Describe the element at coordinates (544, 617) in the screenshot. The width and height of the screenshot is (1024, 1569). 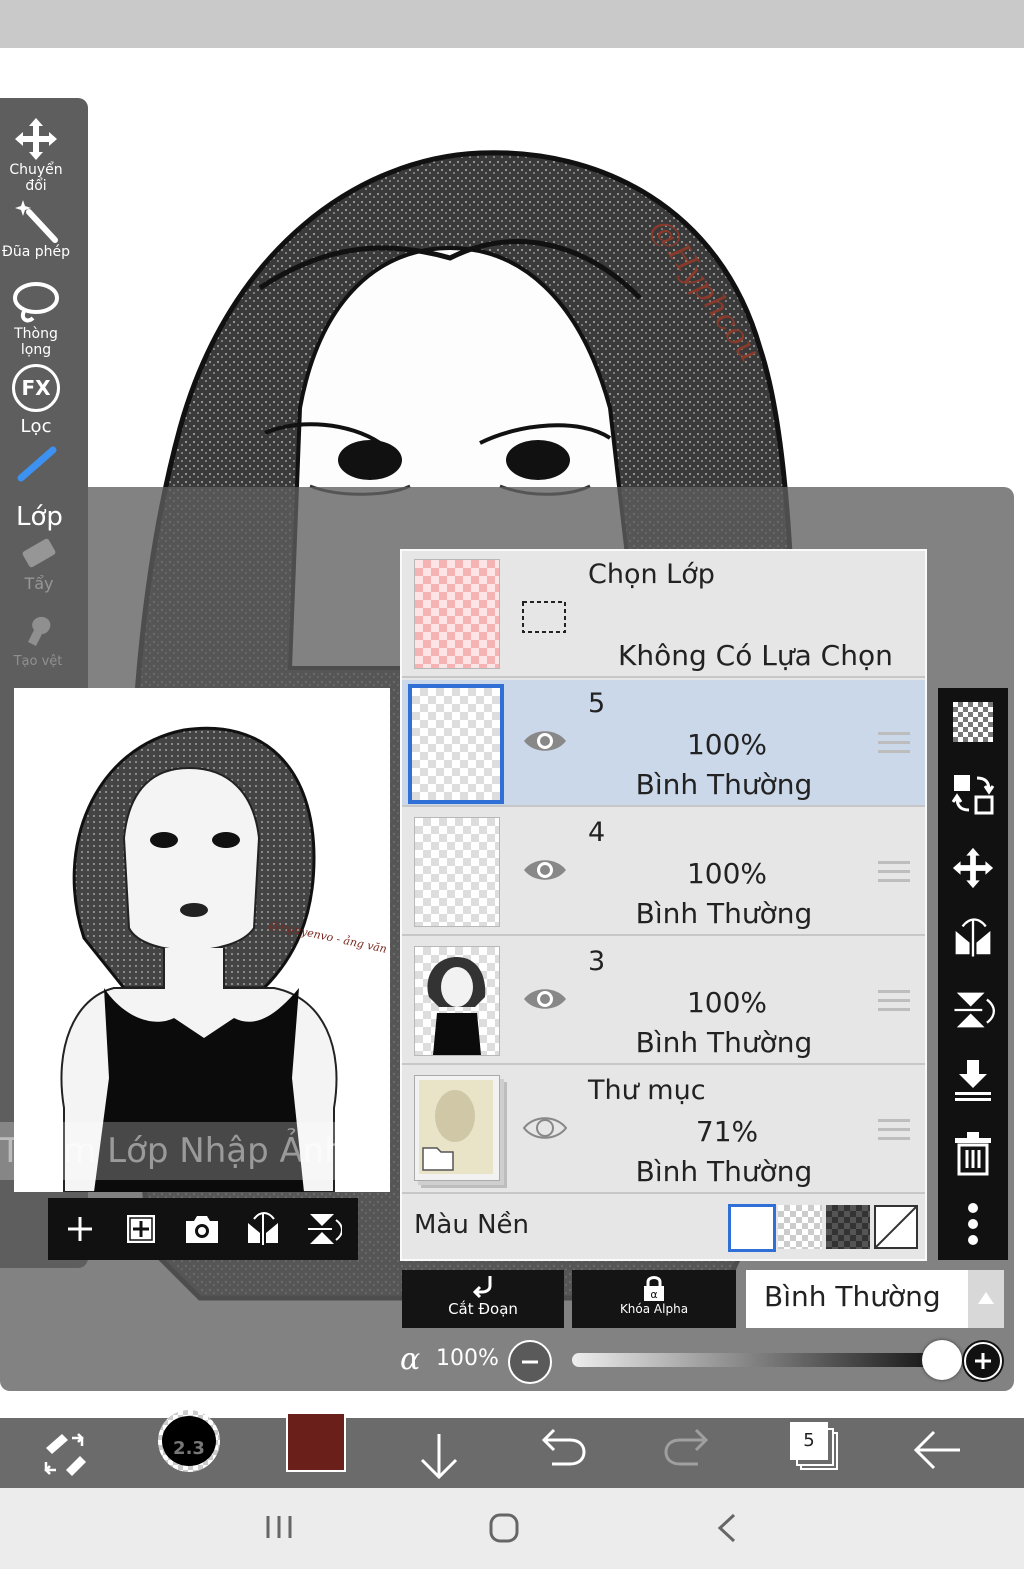
I see `selection-rect-icon` at that location.